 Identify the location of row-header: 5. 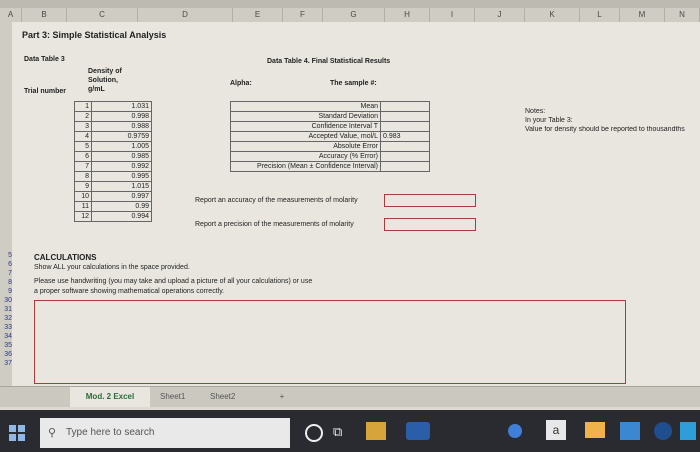
(6, 255).